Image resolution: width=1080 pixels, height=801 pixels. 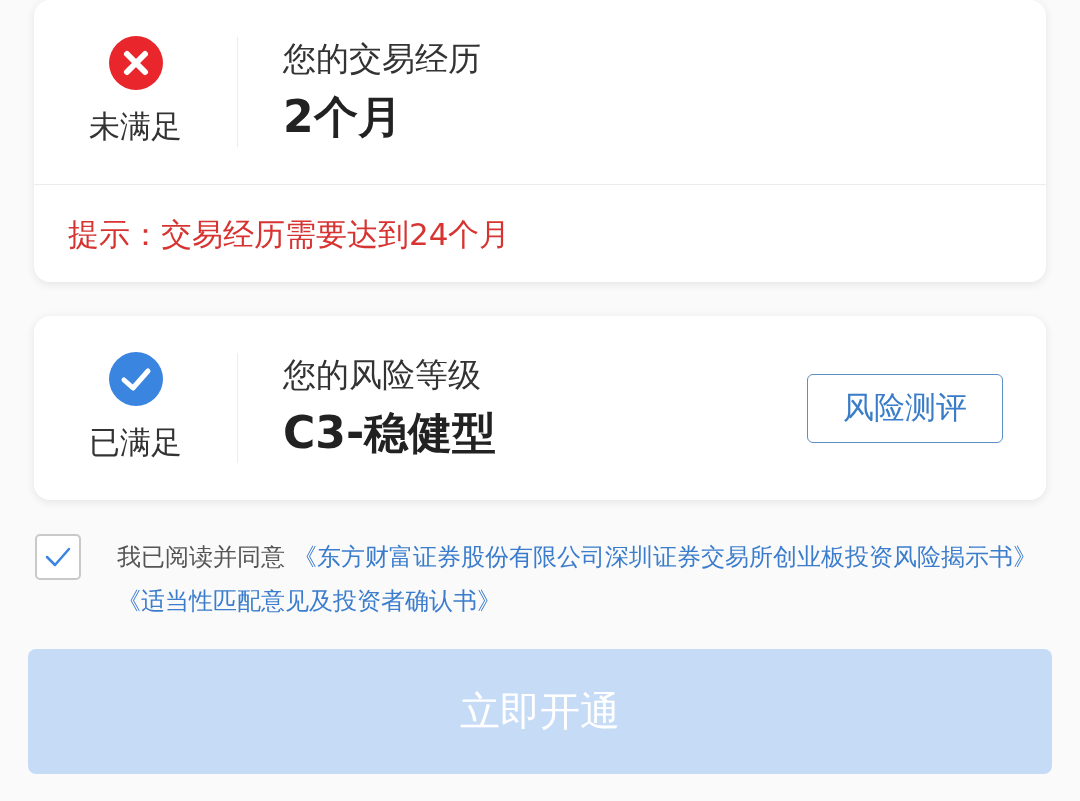 What do you see at coordinates (390, 433) in the screenshot?
I see `requirement-value: C3-稳健型` at bounding box center [390, 433].